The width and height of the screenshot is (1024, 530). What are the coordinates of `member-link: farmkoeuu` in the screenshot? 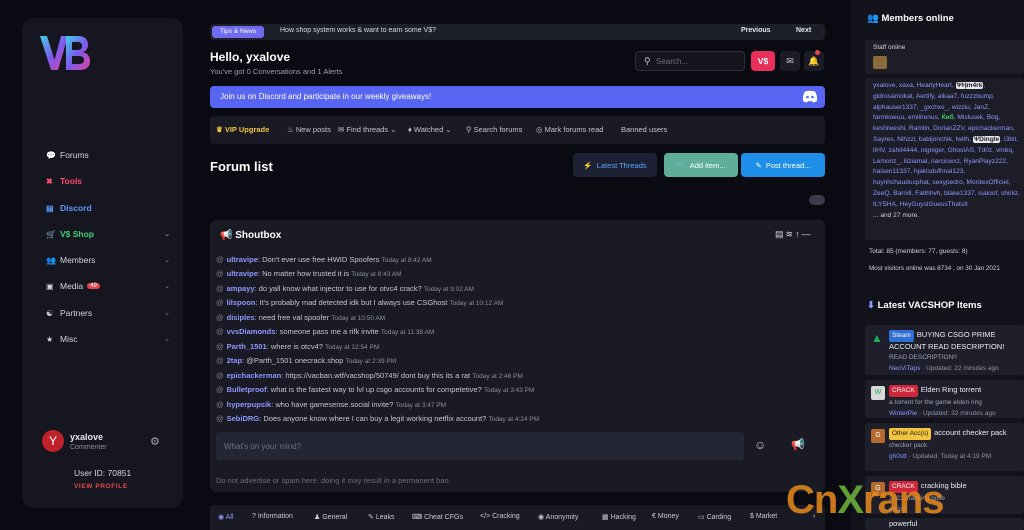 It's located at (888, 117).